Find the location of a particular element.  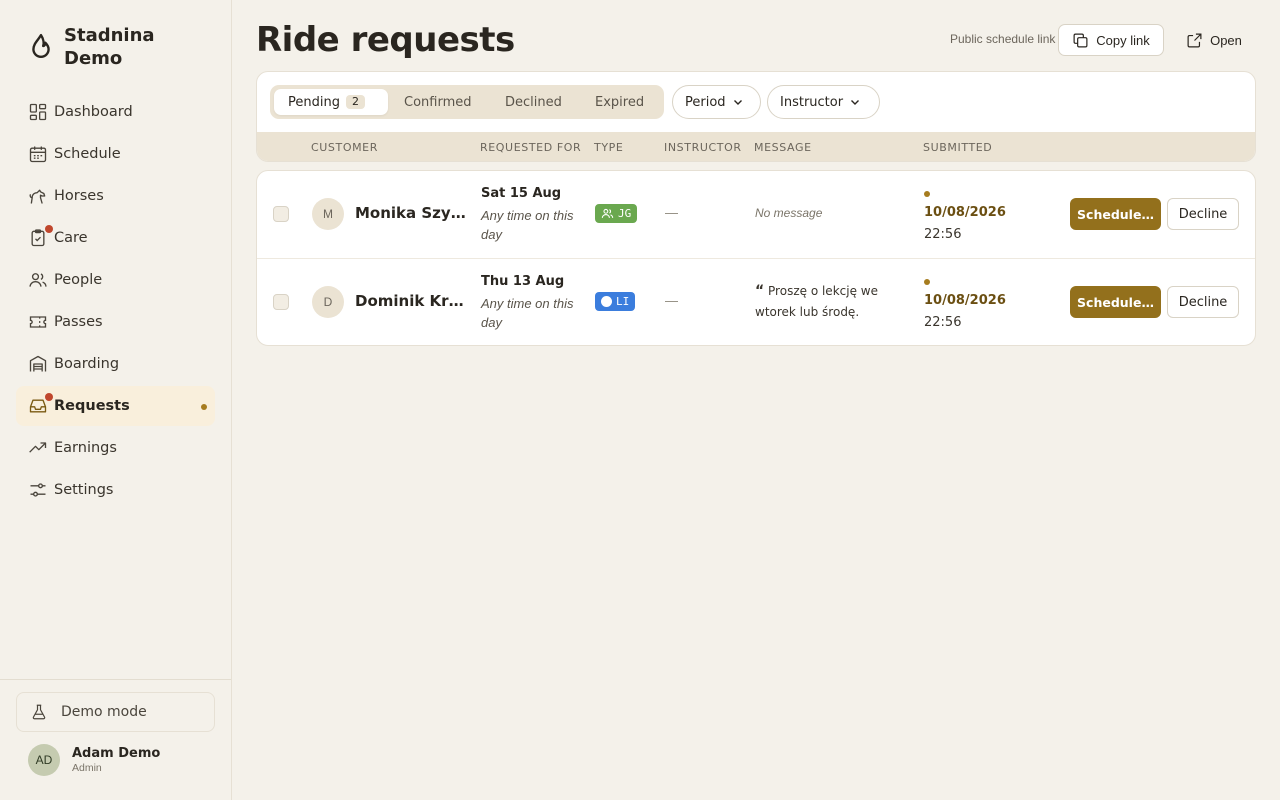

flame-icon is located at coordinates (41, 45).